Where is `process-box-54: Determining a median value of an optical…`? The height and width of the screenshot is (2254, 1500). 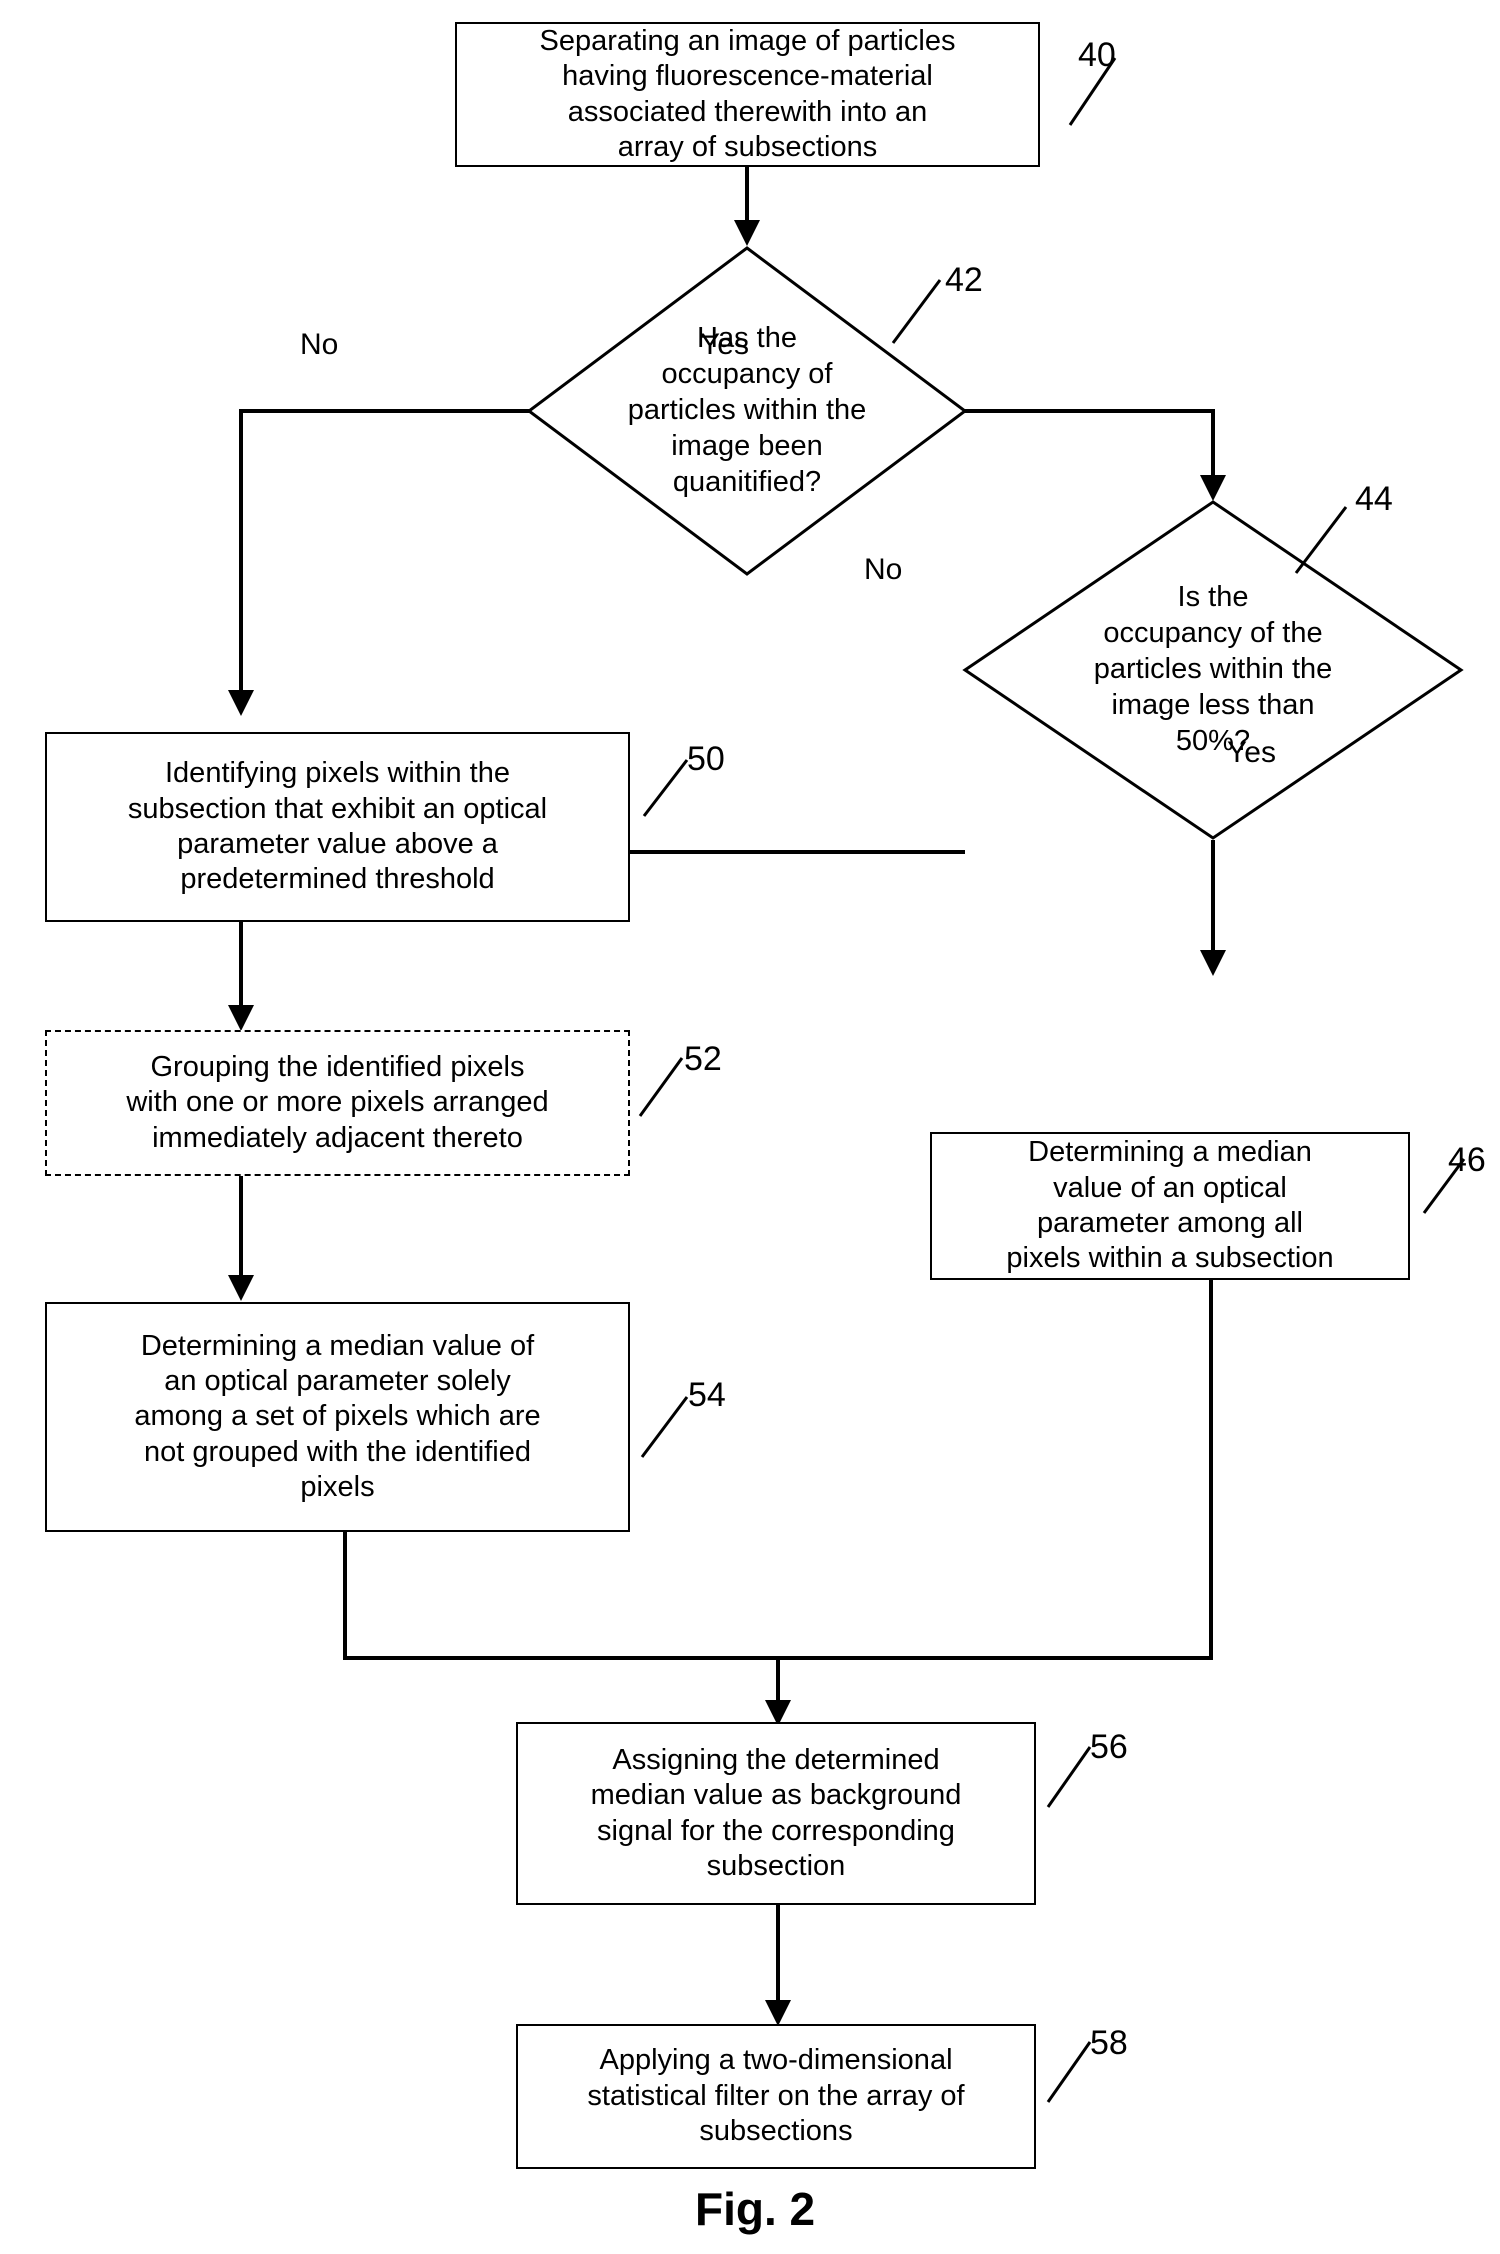
process-box-54: Determining a median value of an optical… is located at coordinates (337, 1417).